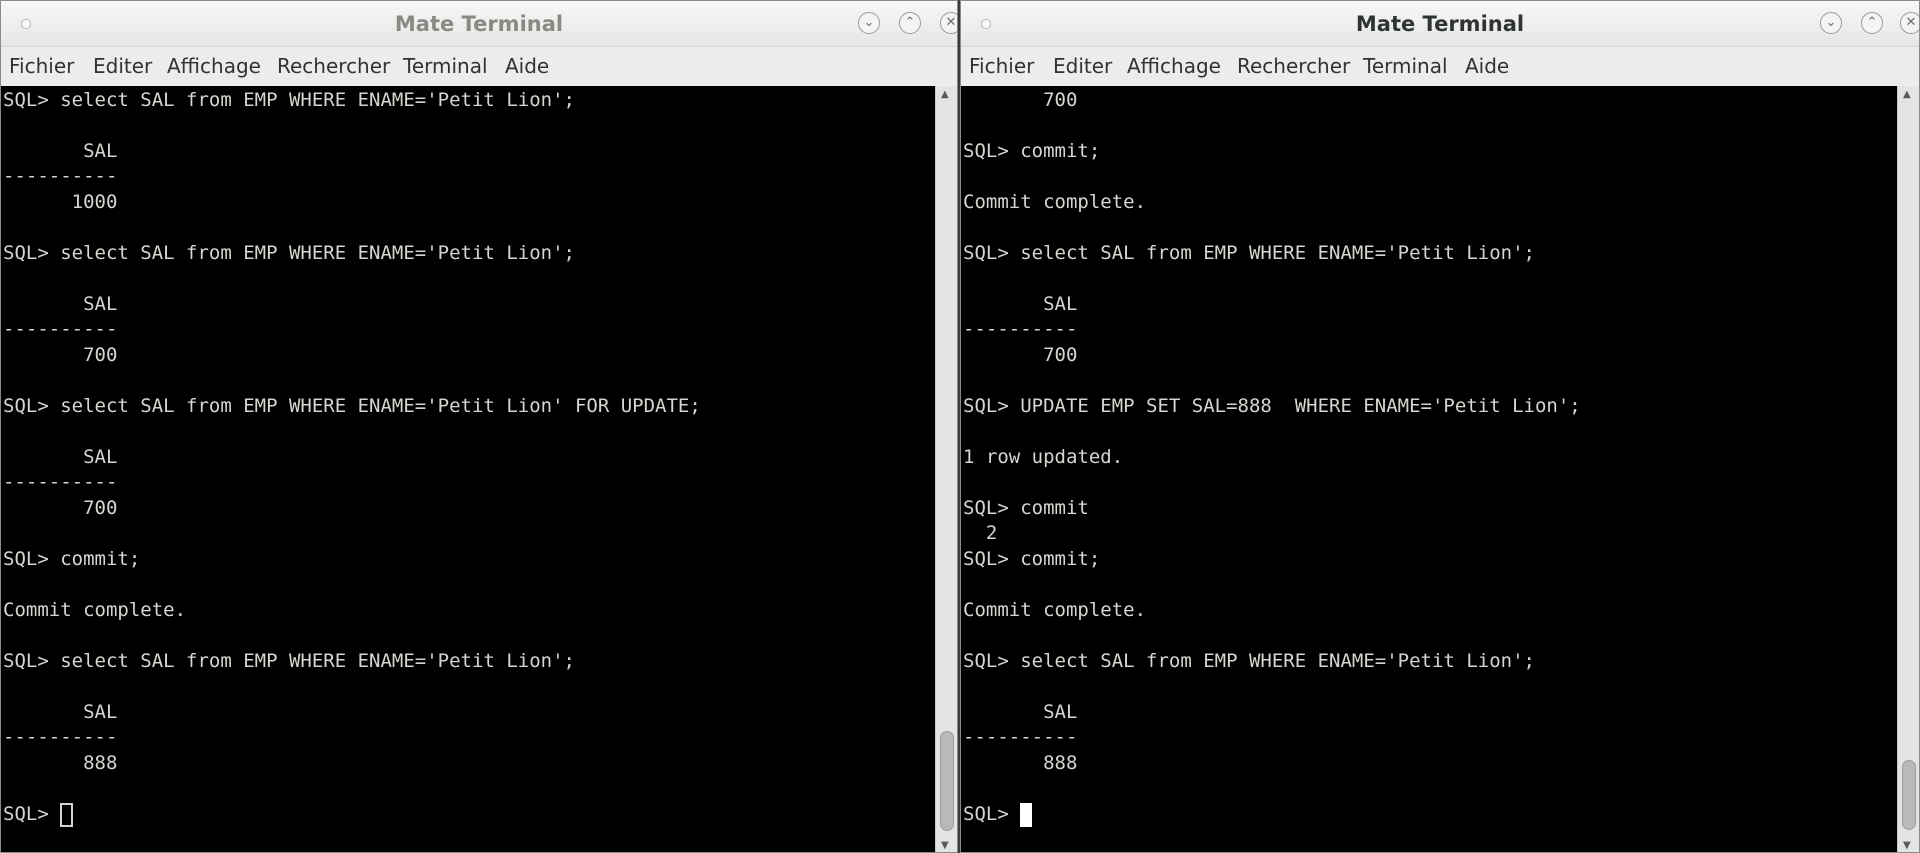  What do you see at coordinates (60, 202) in the screenshot?
I see `terminal-line: 1000` at bounding box center [60, 202].